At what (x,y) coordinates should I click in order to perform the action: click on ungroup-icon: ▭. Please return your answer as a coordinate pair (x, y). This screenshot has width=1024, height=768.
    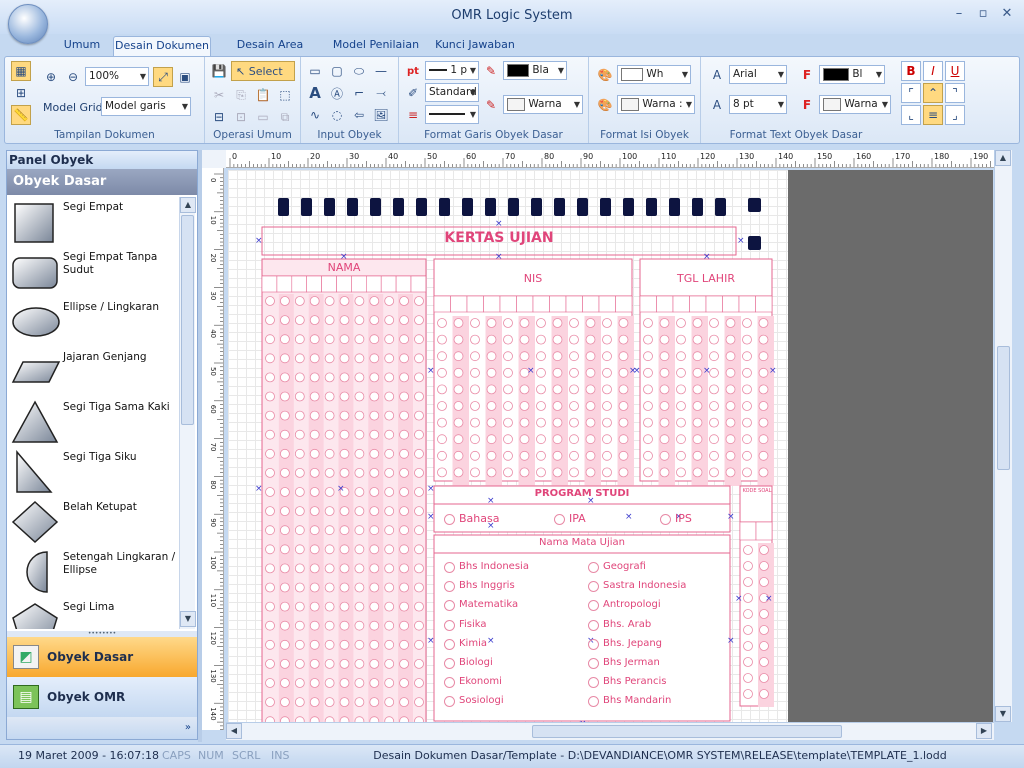
    Looking at the image, I should click on (263, 117).